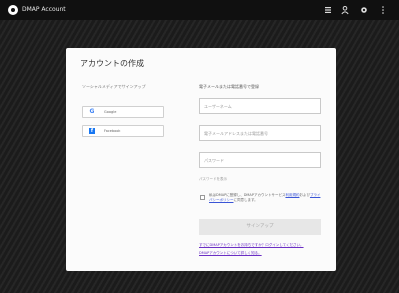  What do you see at coordinates (292, 195) in the screenshot?
I see `terms-of-service-link: 利用規約` at bounding box center [292, 195].